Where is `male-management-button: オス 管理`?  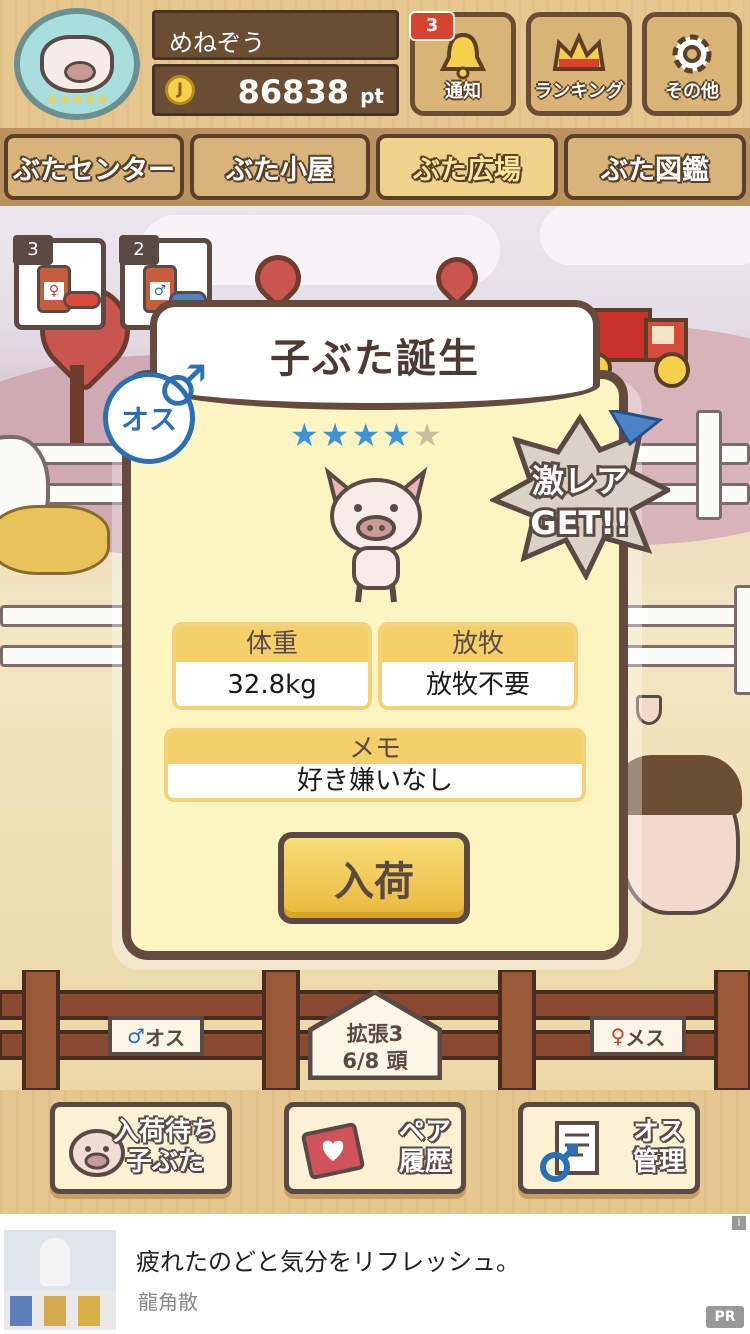 male-management-button: オス 管理 is located at coordinates (609, 1148).